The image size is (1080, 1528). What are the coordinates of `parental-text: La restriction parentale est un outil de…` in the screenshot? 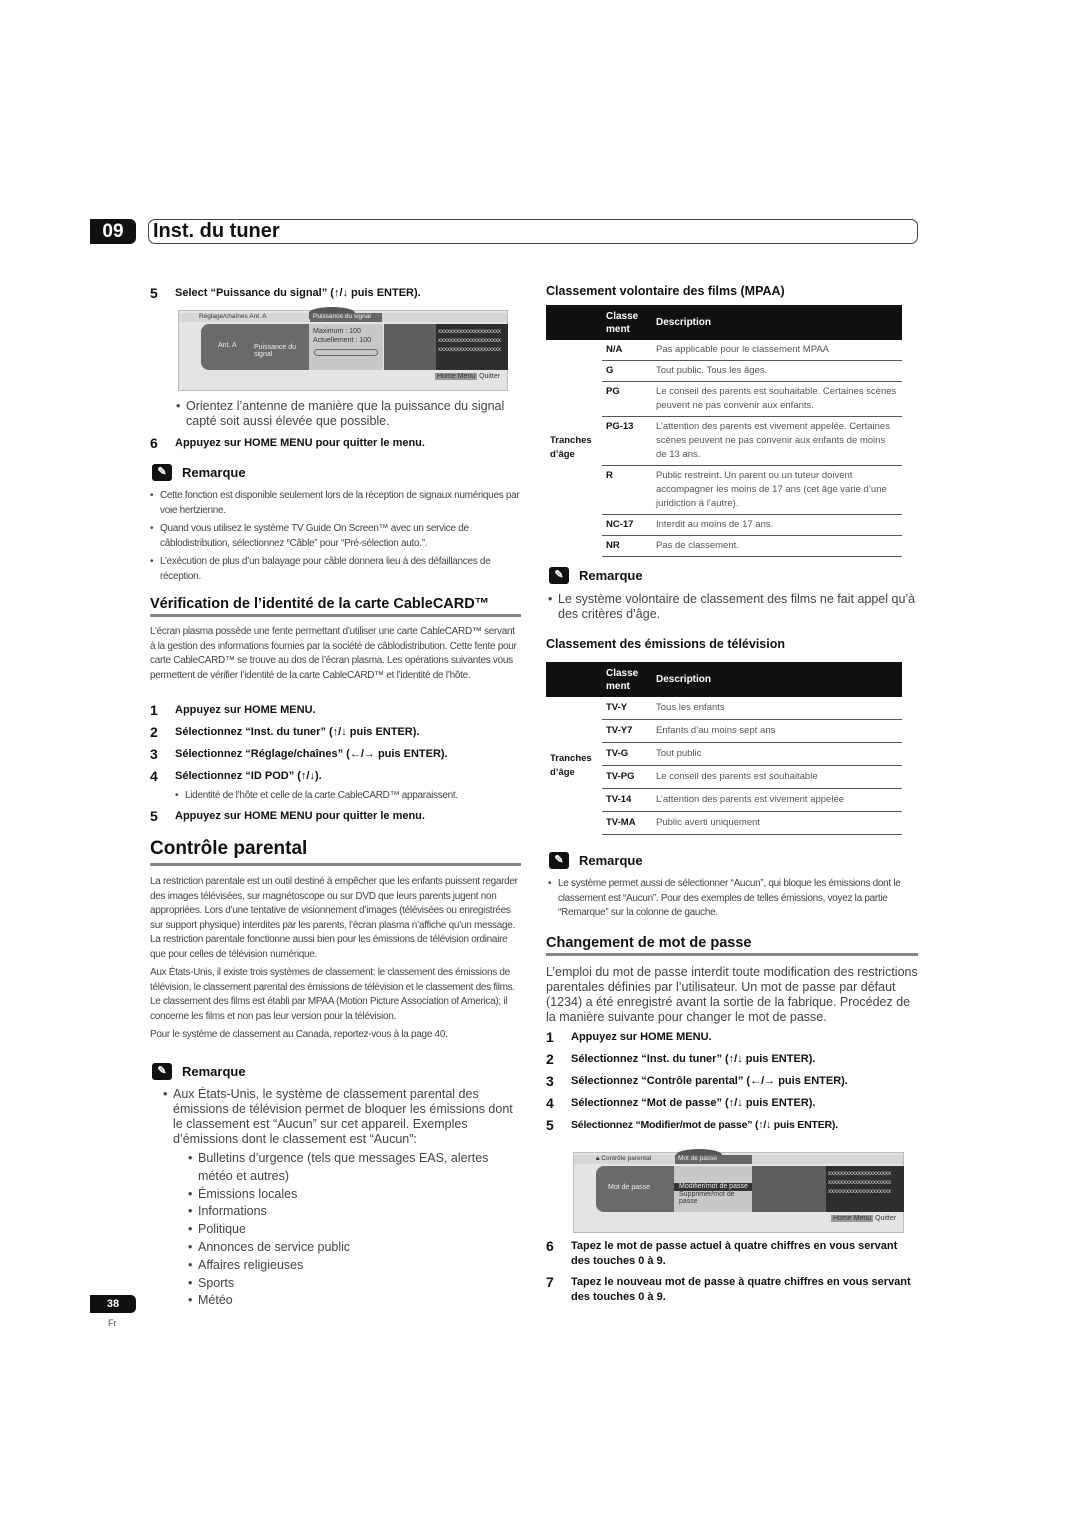 It's located at (334, 958).